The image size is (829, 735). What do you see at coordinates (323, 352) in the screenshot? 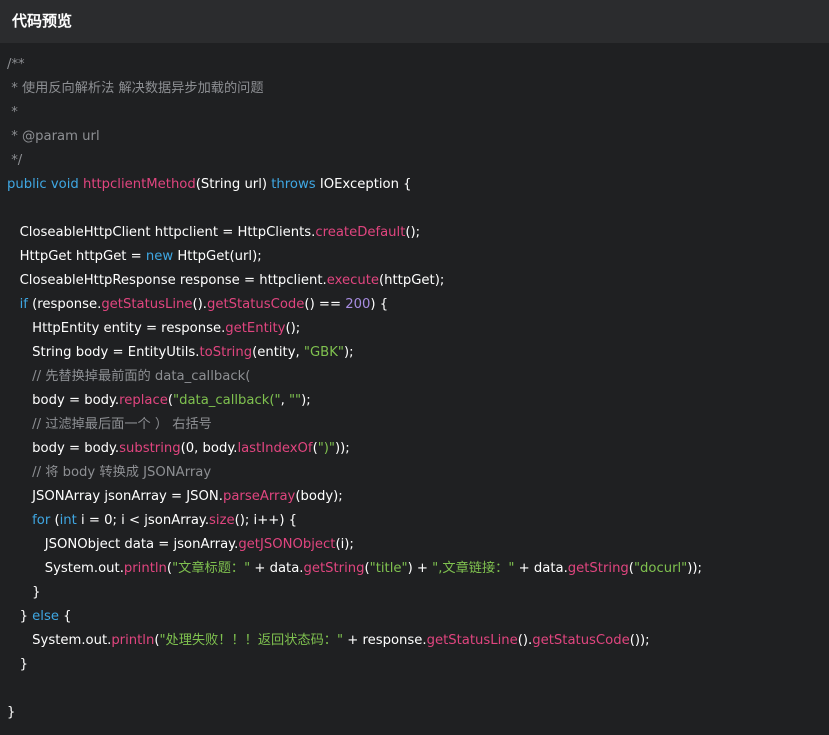
I see `code-token: "GBK"` at bounding box center [323, 352].